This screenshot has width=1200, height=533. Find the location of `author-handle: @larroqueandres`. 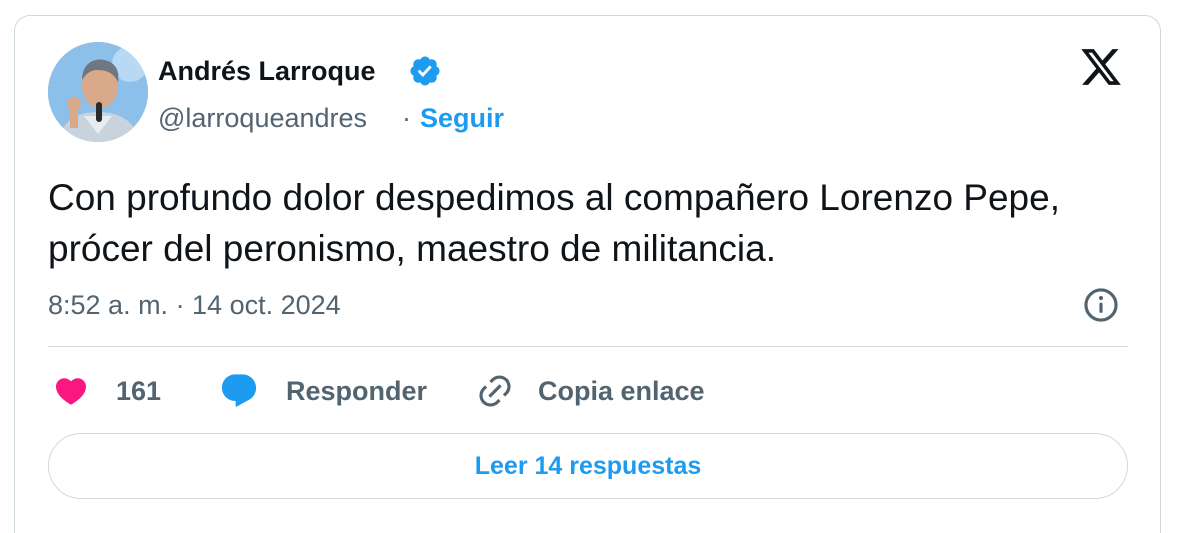

author-handle: @larroqueandres is located at coordinates (262, 118).